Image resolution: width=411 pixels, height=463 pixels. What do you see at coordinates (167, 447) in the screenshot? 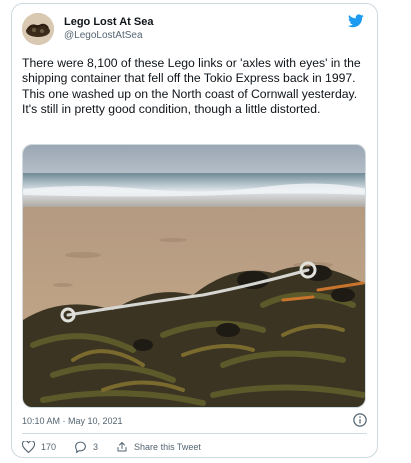
I see `share-label: Share this Tweet` at bounding box center [167, 447].